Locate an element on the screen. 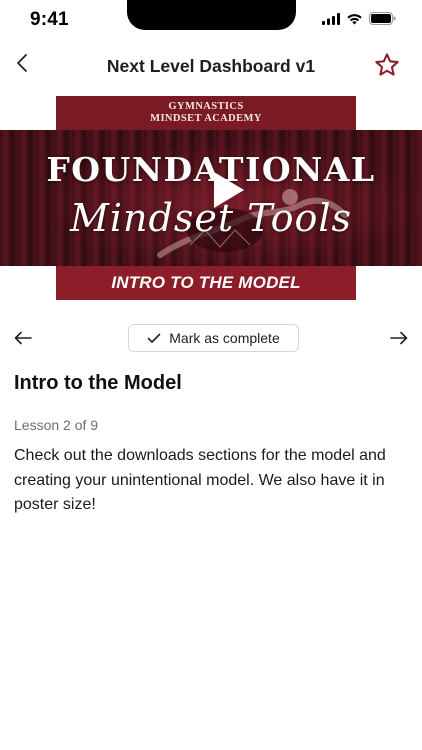 The height and width of the screenshot is (750, 422). signal-icon is located at coordinates (331, 18).